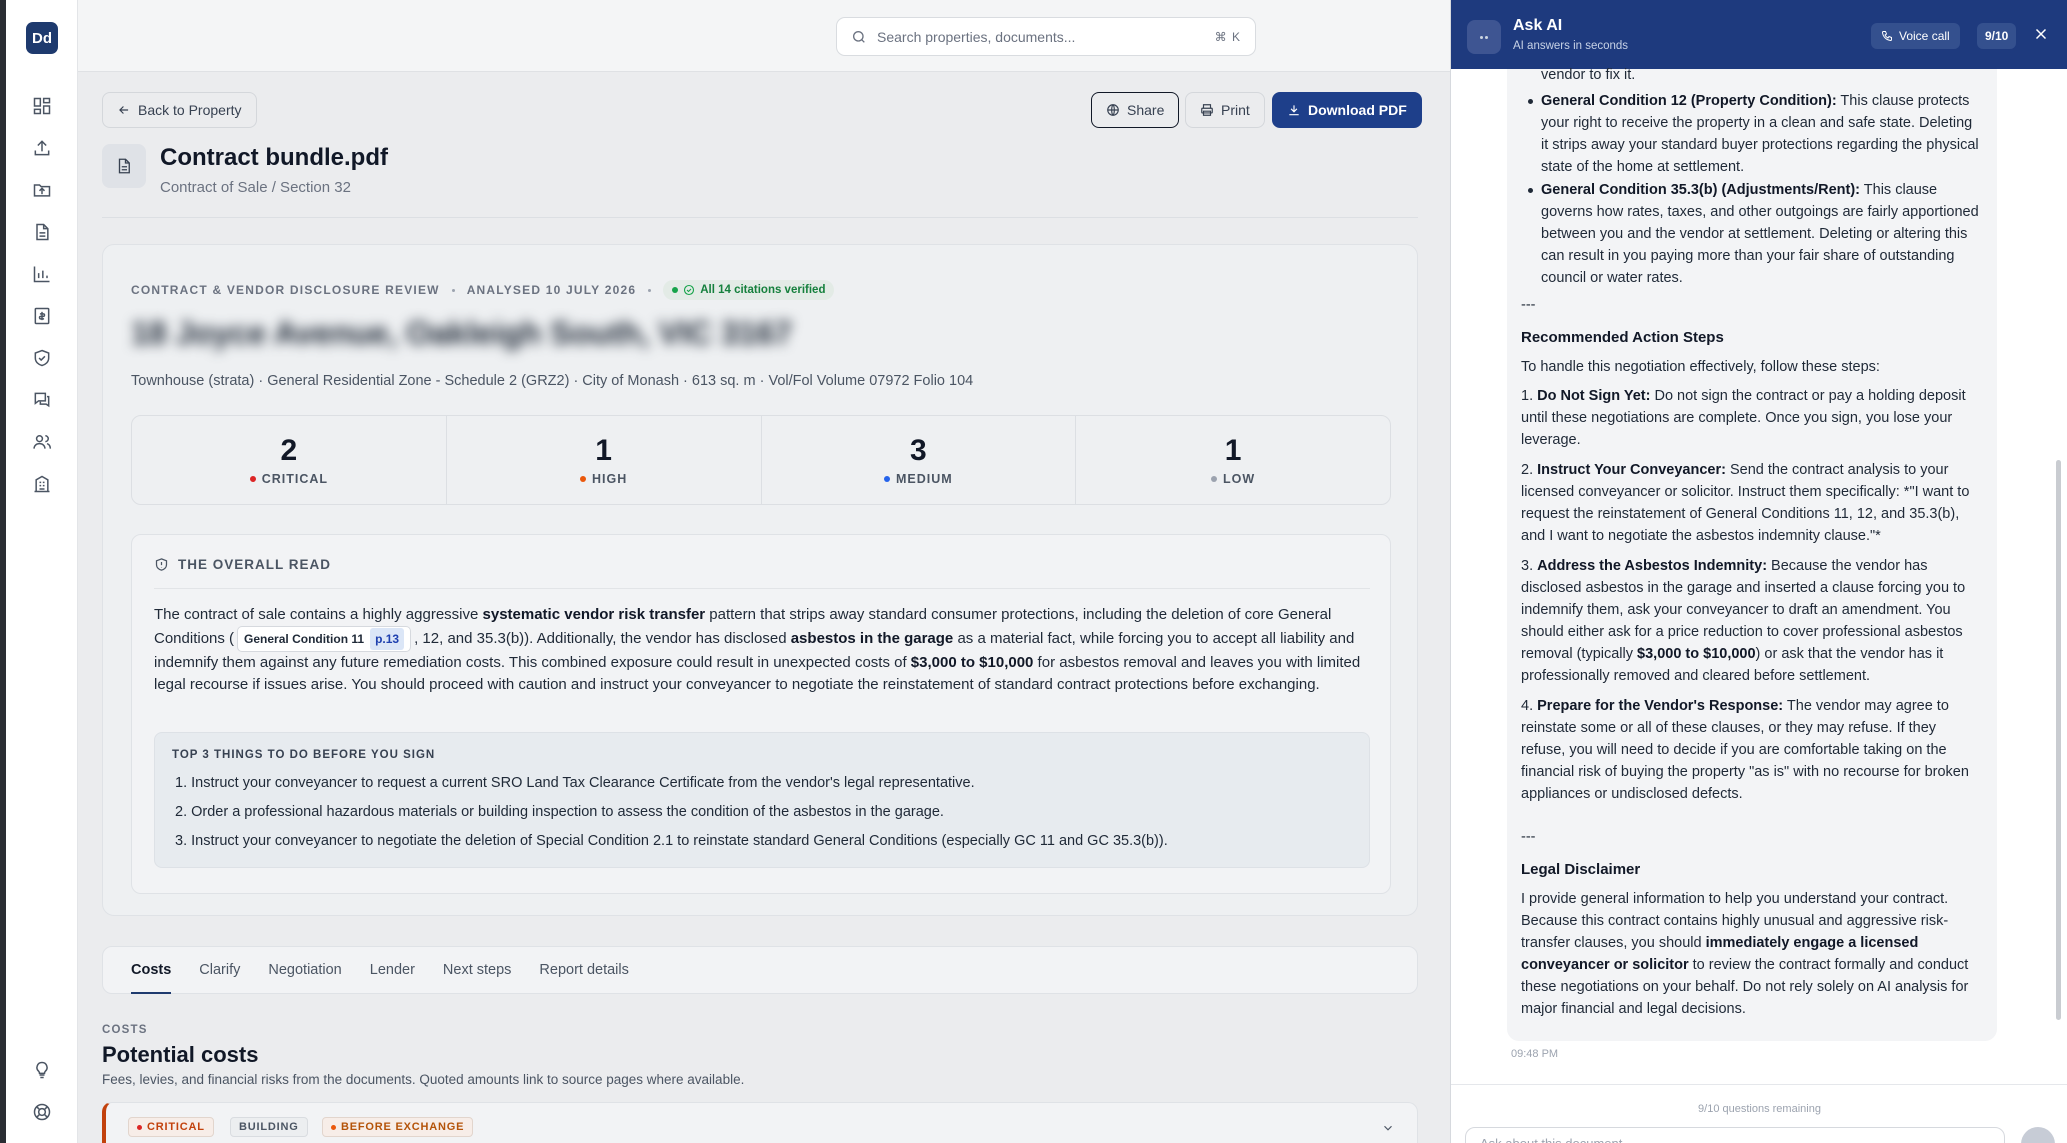 This screenshot has height=1143, width=2067. Describe the element at coordinates (42, 274) in the screenshot. I see `chart-icon` at that location.